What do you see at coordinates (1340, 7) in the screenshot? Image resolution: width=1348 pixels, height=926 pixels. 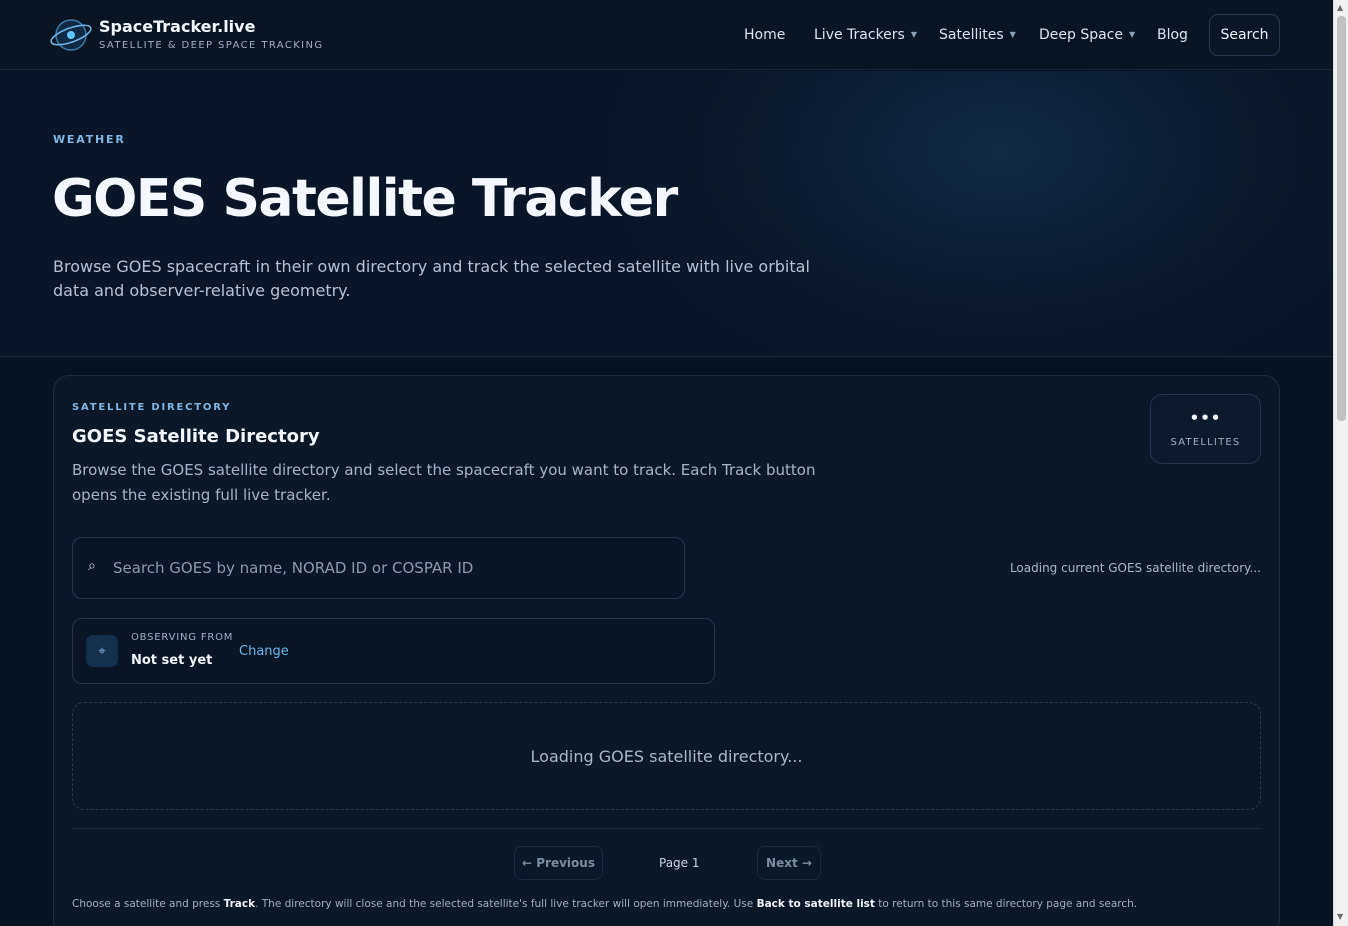 I see `scroll-up-arrow-icon: ▲` at bounding box center [1340, 7].